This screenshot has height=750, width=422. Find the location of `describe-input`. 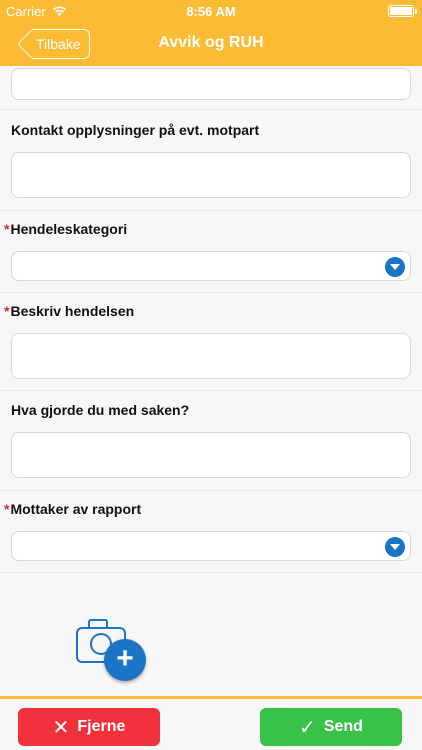

describe-input is located at coordinates (211, 356).